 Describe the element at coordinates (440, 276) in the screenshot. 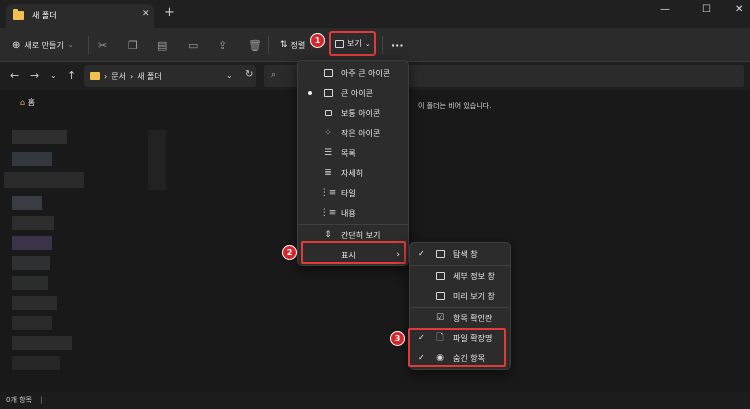

I see `details-pane-icon` at that location.